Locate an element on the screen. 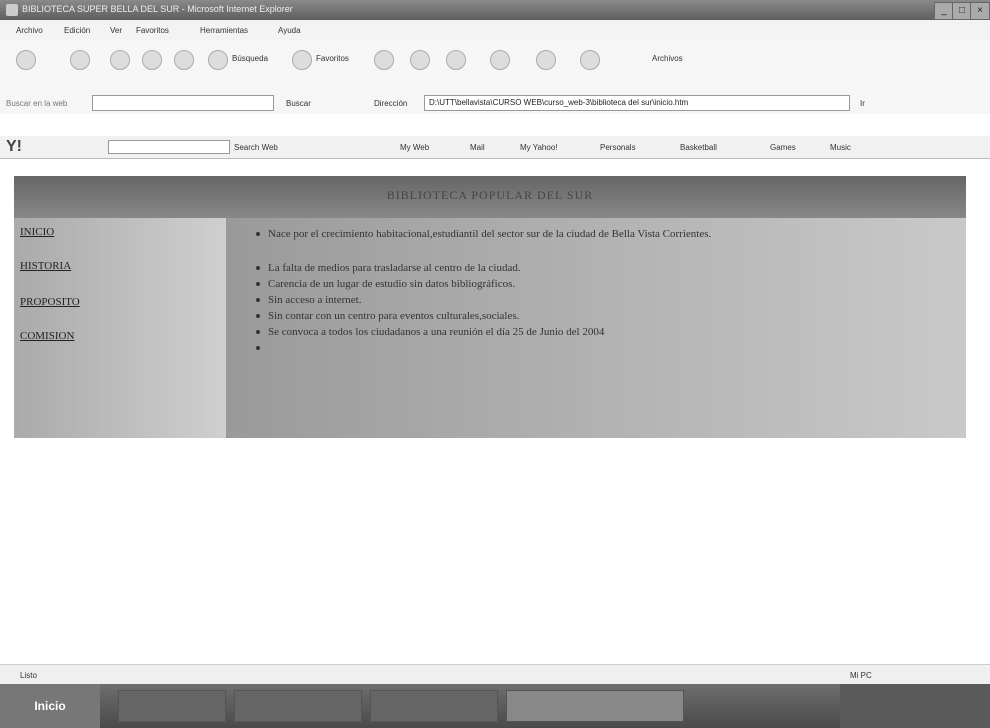 The width and height of the screenshot is (990, 728). page-header: BIBLIOTECA POPULAR DEL SUR is located at coordinates (490, 197).